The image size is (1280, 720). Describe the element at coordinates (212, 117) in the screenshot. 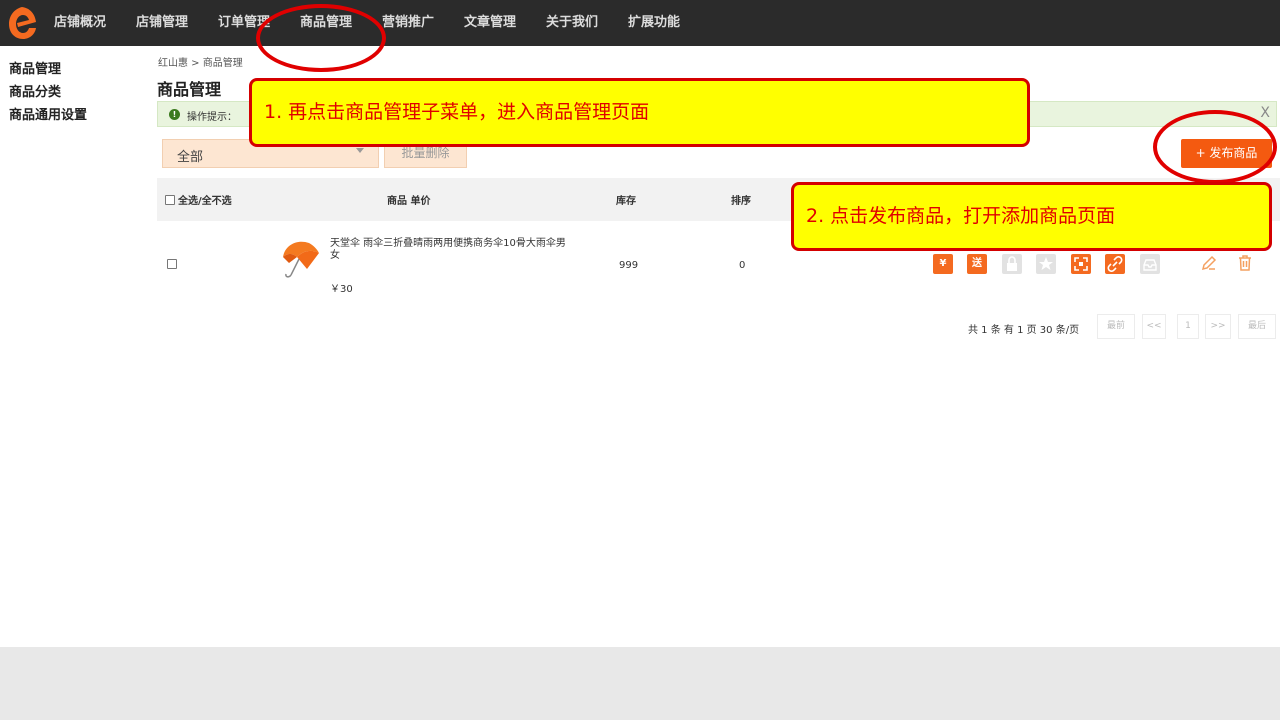

I see `tip-label: 操作提示：` at that location.